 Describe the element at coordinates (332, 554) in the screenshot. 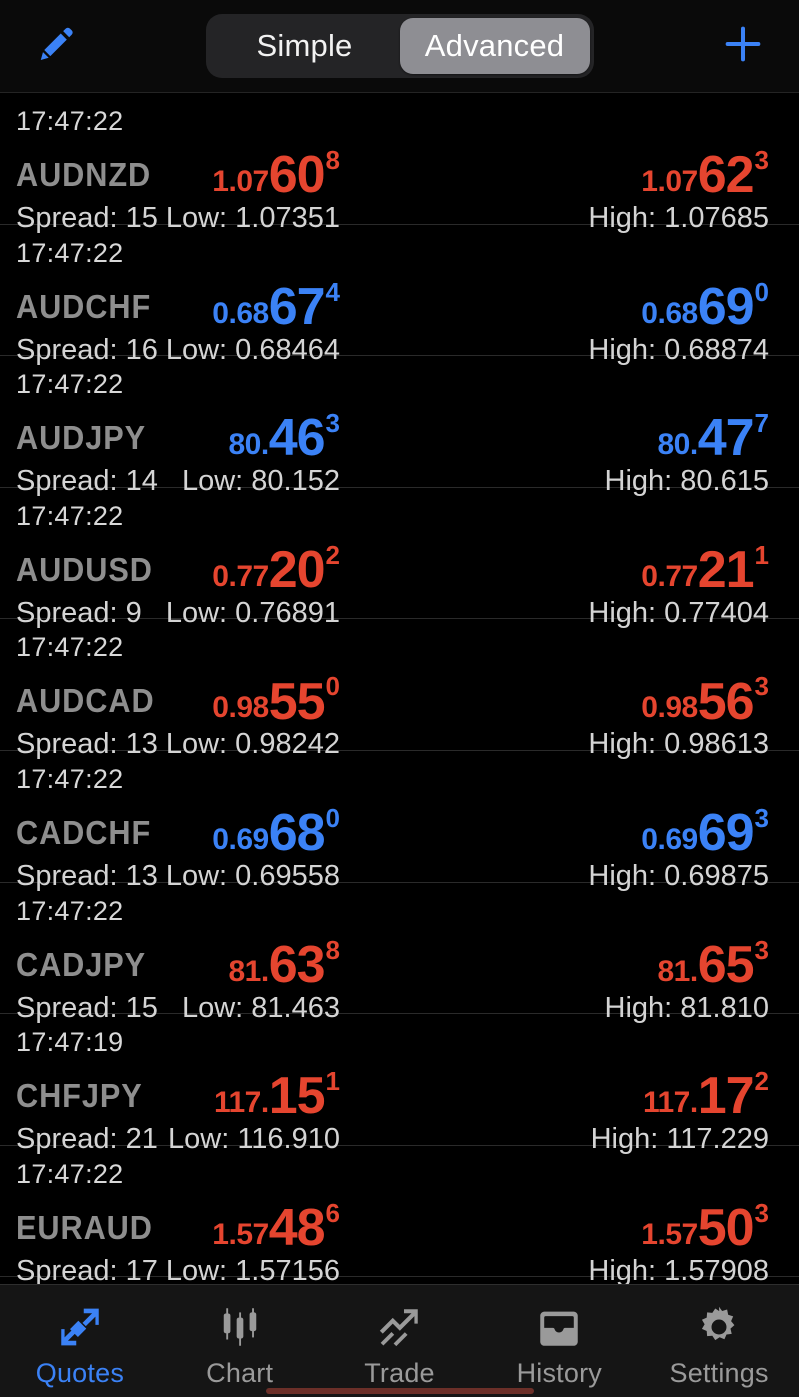

I see `bid-price-pipette: 2` at that location.